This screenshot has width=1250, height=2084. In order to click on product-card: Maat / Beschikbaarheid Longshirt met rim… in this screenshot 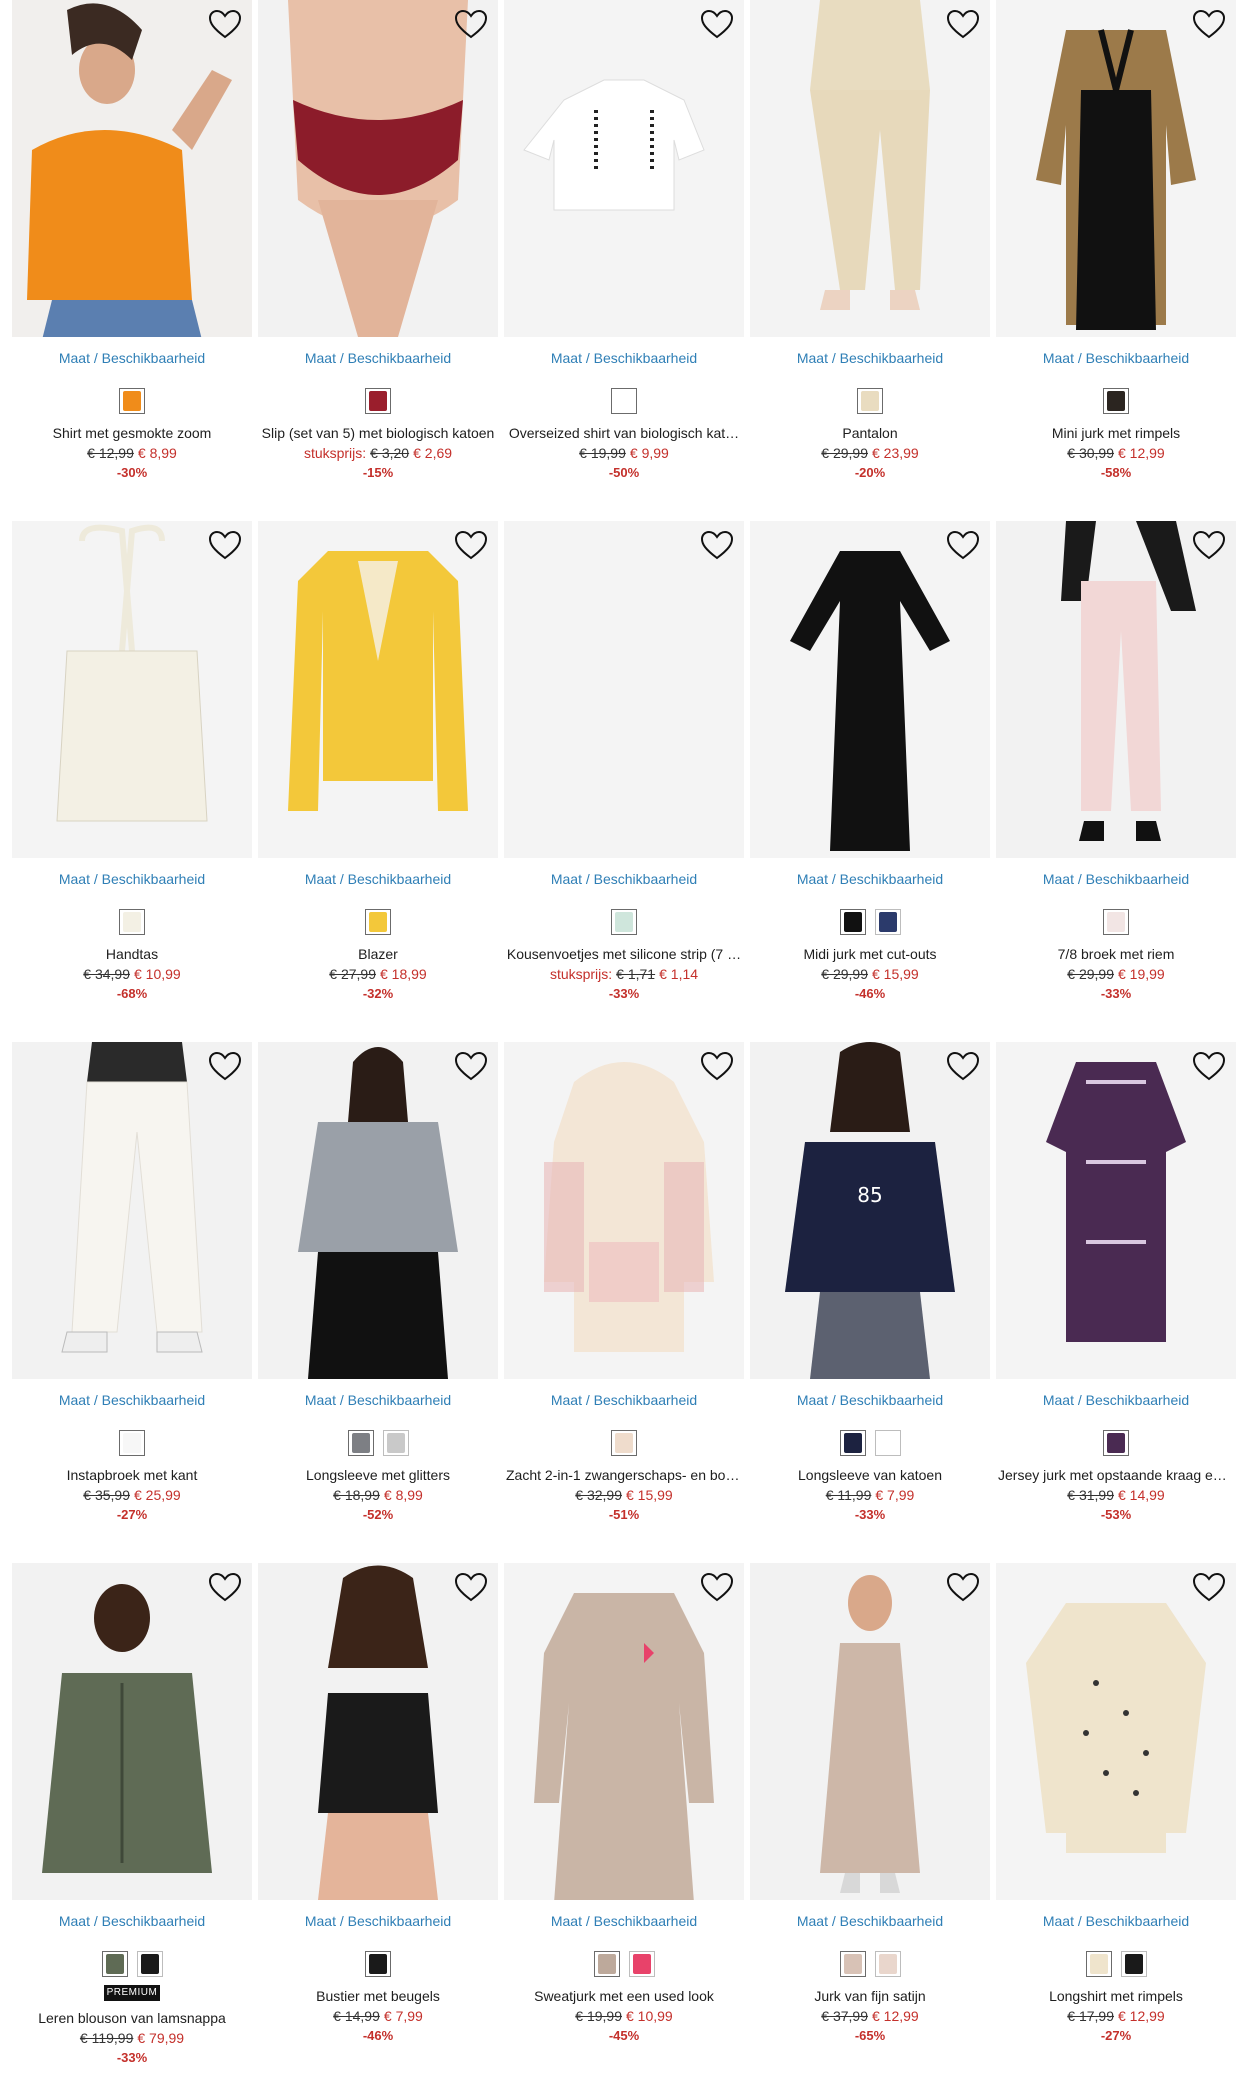, I will do `click(1116, 1823)`.